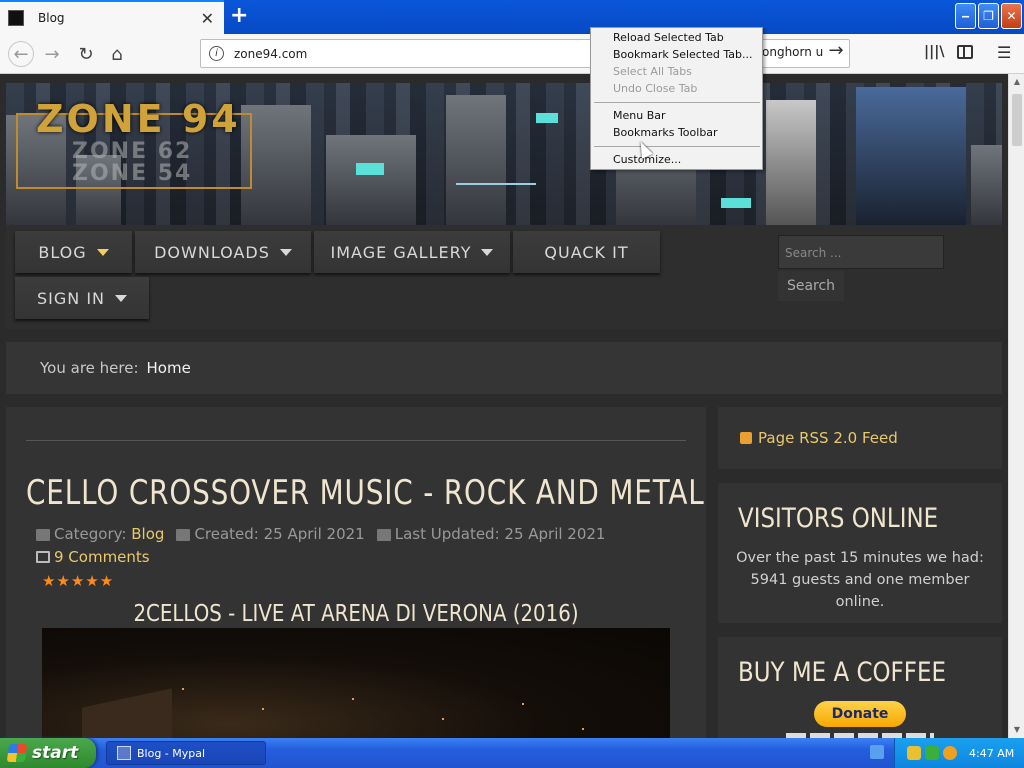 The height and width of the screenshot is (768, 1024). I want to click on menu-item-downloads: DOWNLOADS, so click(223, 252).